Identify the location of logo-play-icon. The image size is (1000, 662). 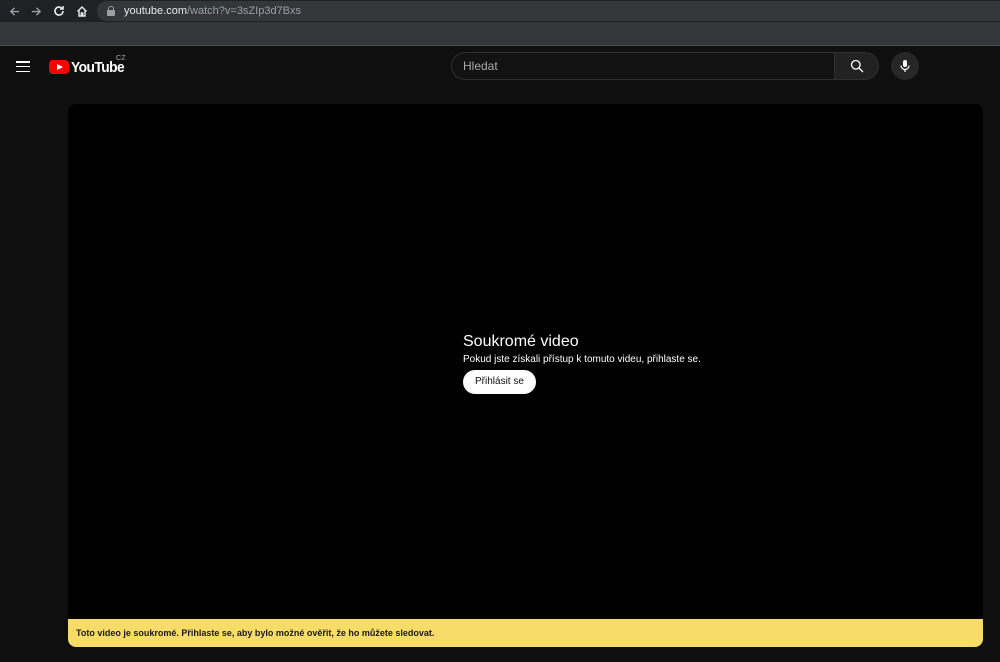
(59, 67).